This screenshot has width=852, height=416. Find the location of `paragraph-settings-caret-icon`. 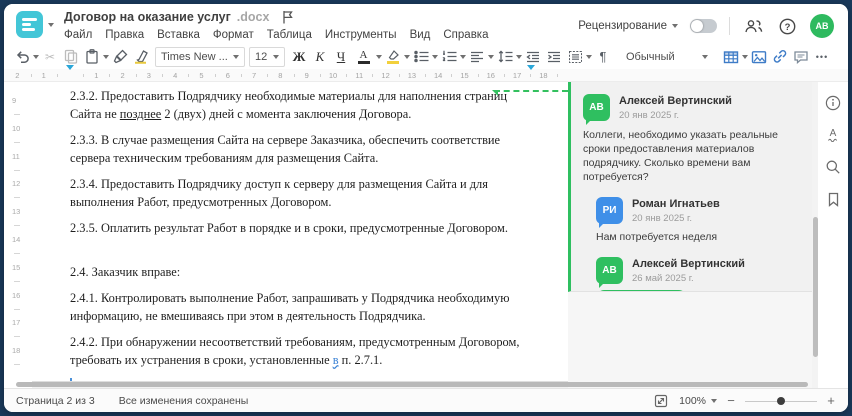

paragraph-settings-caret-icon is located at coordinates (589, 56).